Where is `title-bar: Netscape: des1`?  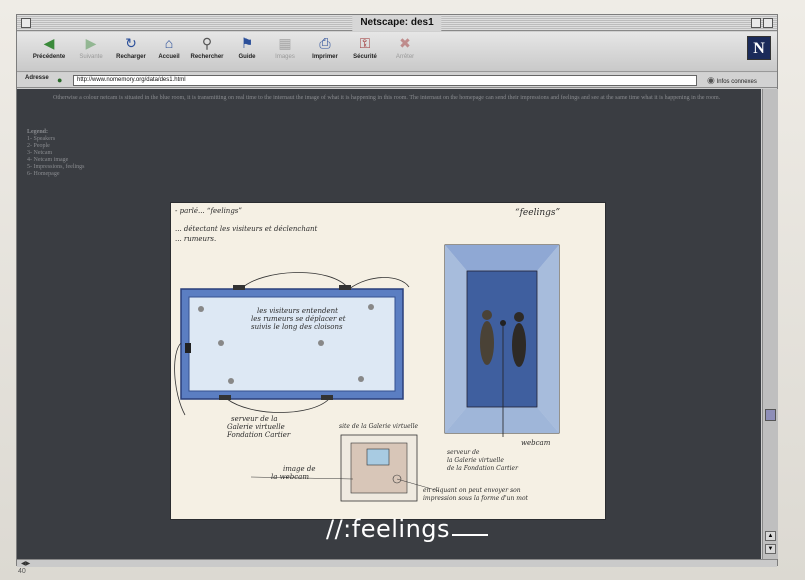 title-bar: Netscape: des1 is located at coordinates (397, 23).